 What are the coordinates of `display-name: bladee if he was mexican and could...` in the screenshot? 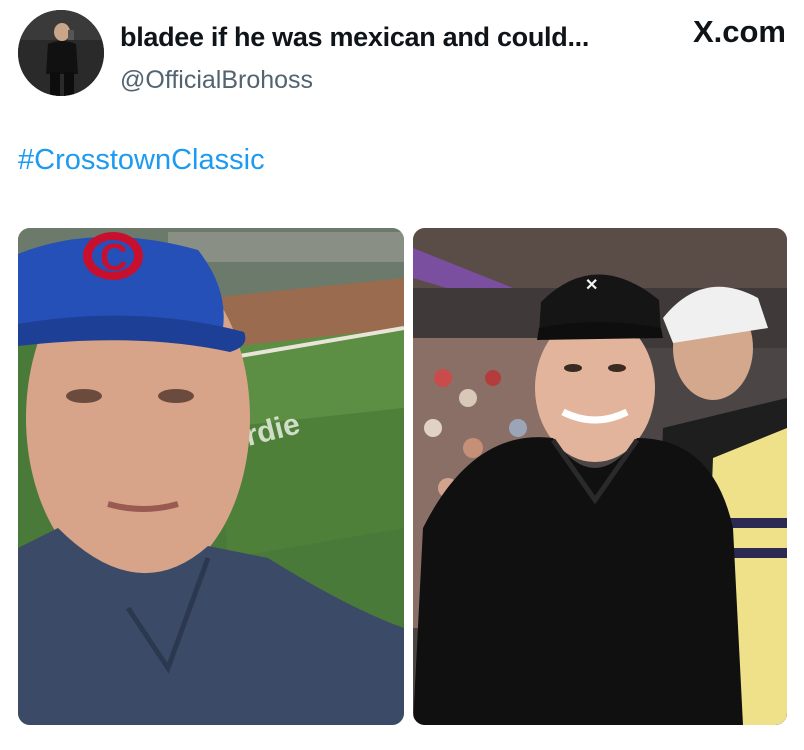 It's located at (354, 37).